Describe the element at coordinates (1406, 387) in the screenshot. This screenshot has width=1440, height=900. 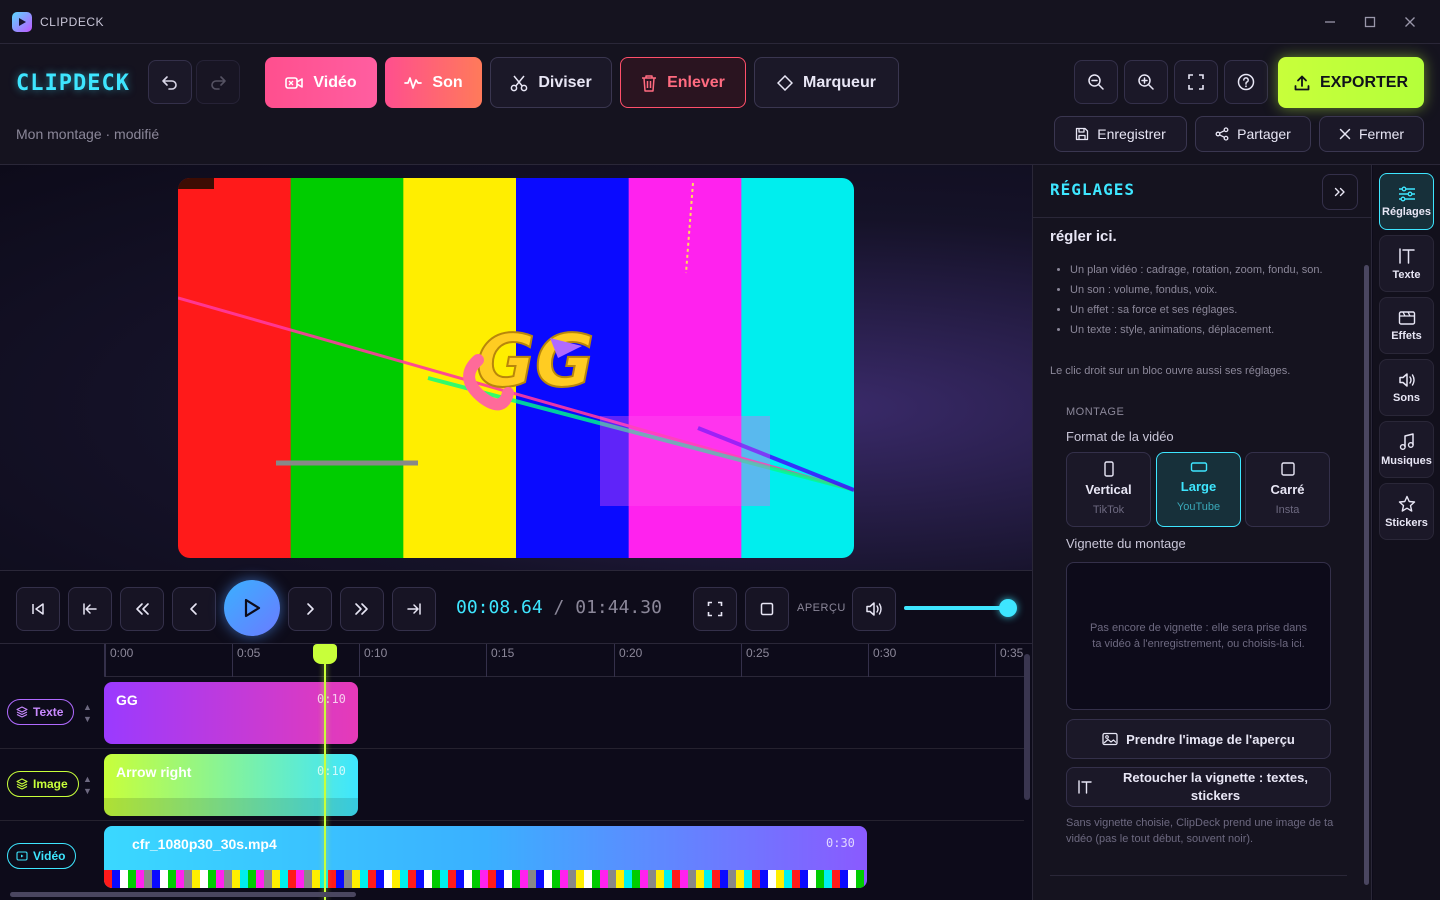
I see `rail-sounds-button: Sons` at that location.